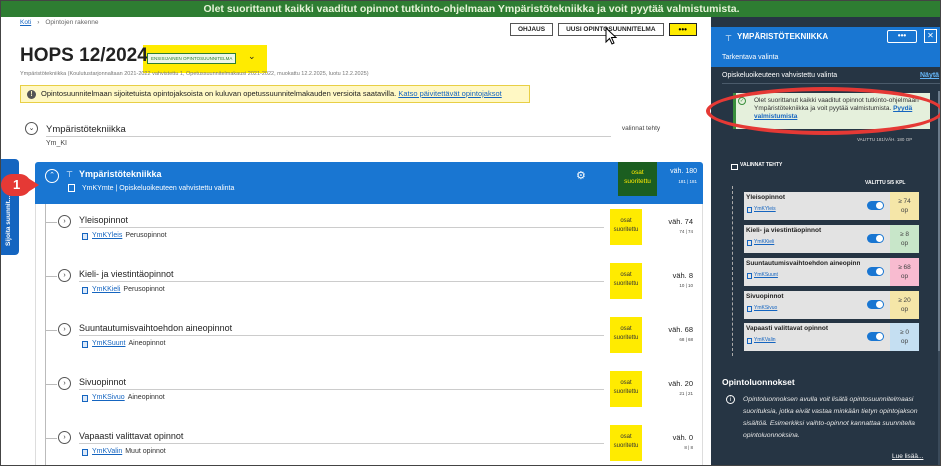 The width and height of the screenshot is (941, 466). What do you see at coordinates (252, 56) in the screenshot?
I see `chevron-down-icon: ⌄` at bounding box center [252, 56].